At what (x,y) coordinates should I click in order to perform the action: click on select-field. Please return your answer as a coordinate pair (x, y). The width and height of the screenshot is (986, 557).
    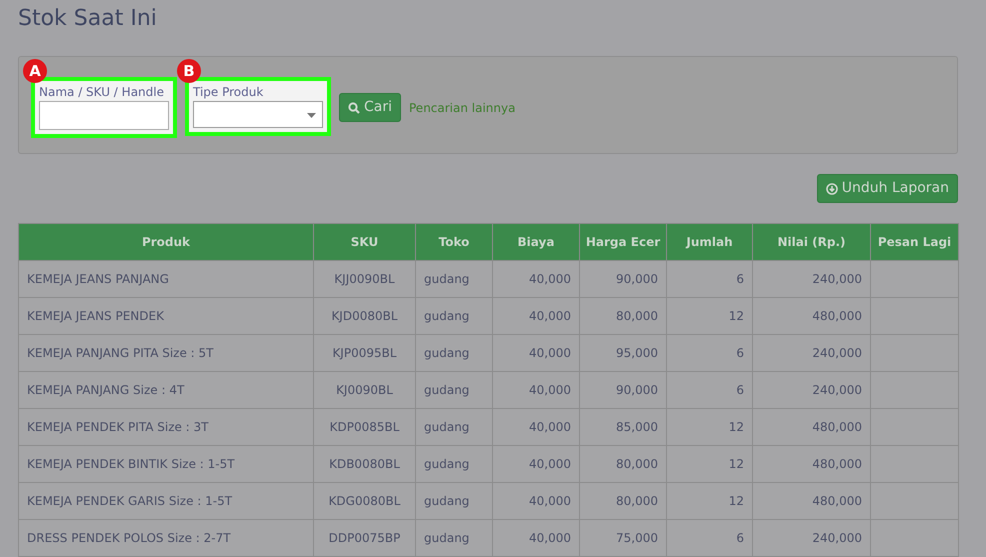
    Looking at the image, I should click on (258, 114).